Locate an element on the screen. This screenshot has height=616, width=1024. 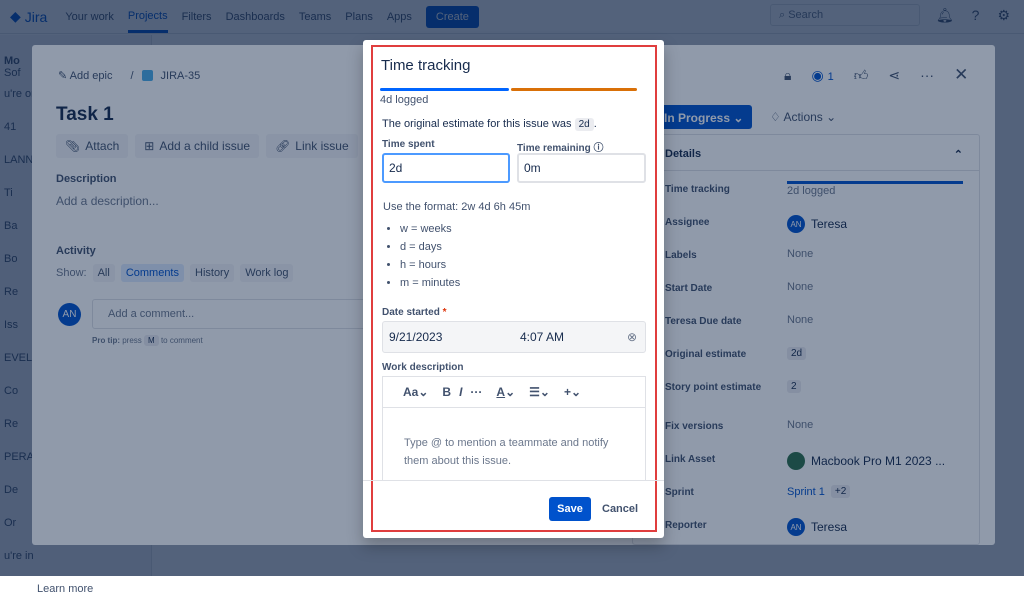
estimate-lozenge: 2d is located at coordinates (584, 124).